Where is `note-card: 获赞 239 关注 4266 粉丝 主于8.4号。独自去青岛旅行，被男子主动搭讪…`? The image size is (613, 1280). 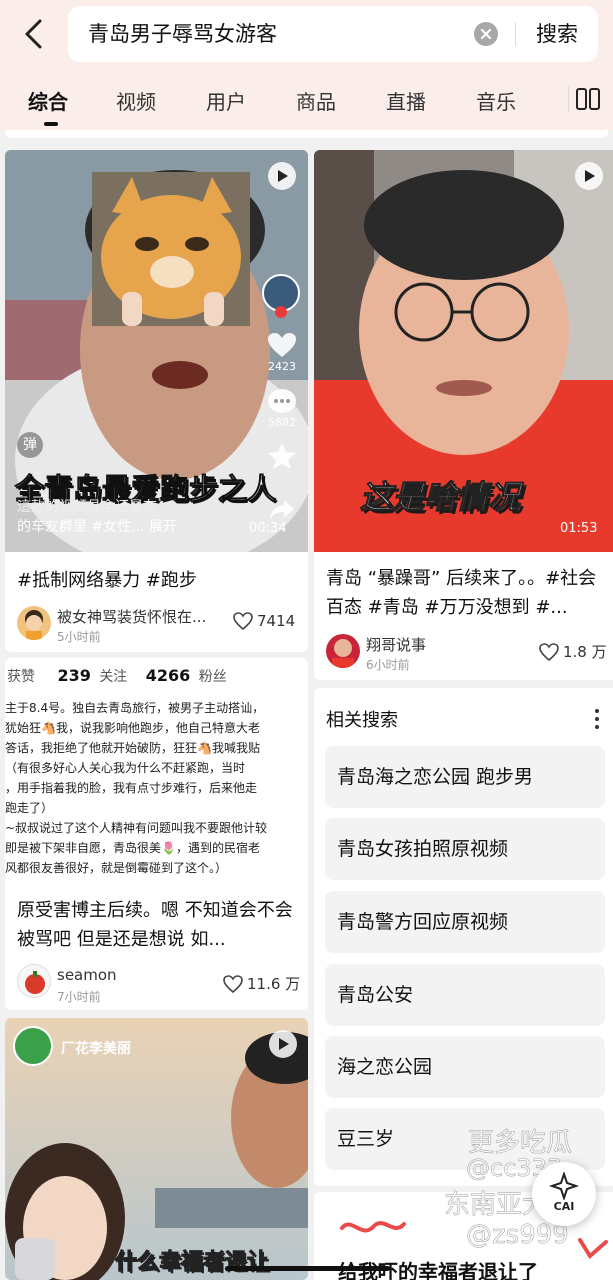
note-card: 获赞 239 关注 4266 粉丝 主于8.4号。独自去青岛旅行，被男子主动搭讪… is located at coordinates (156, 834).